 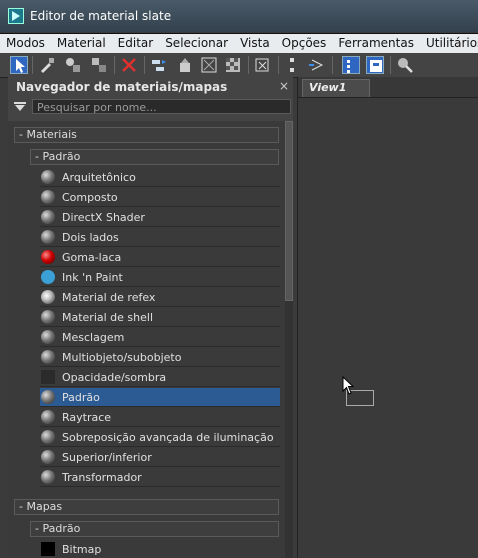 What do you see at coordinates (129, 65) in the screenshot?
I see `delete-icon` at bounding box center [129, 65].